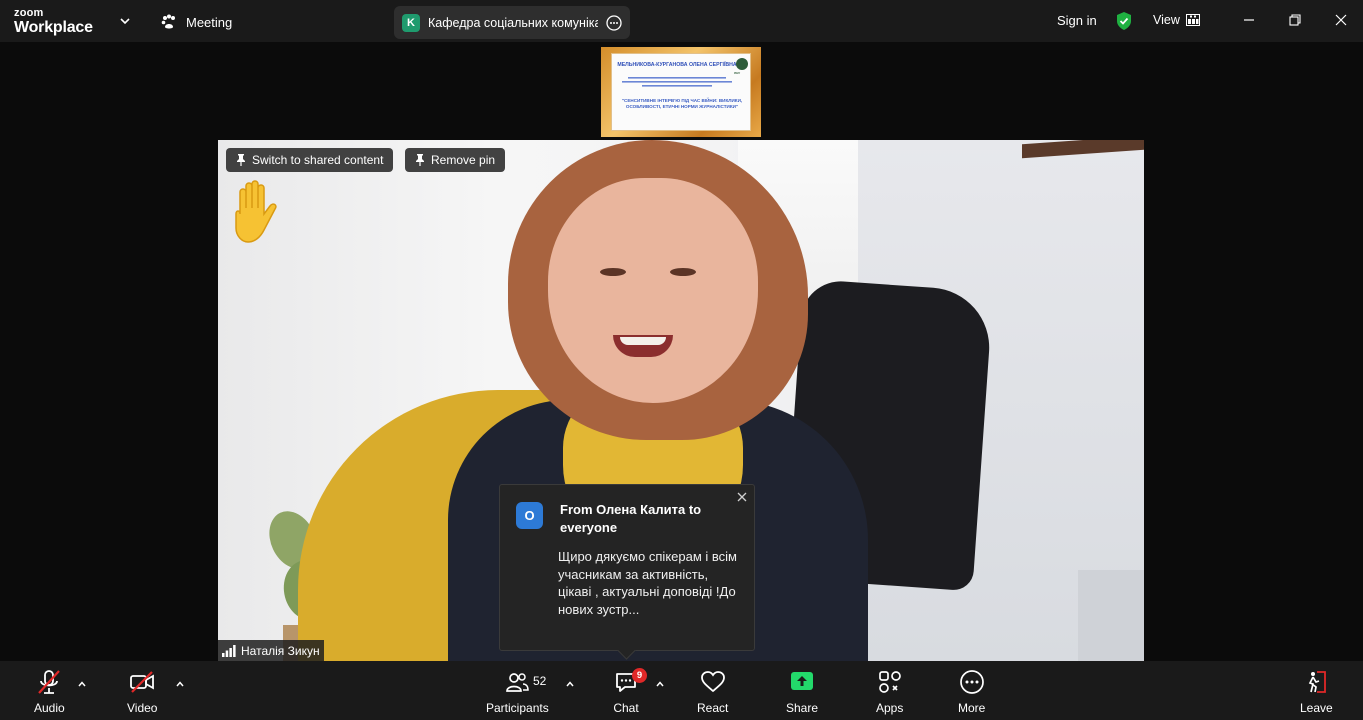 Image resolution: width=1363 pixels, height=720 pixels. What do you see at coordinates (540, 681) in the screenshot?
I see `participants-count: 52` at bounding box center [540, 681].